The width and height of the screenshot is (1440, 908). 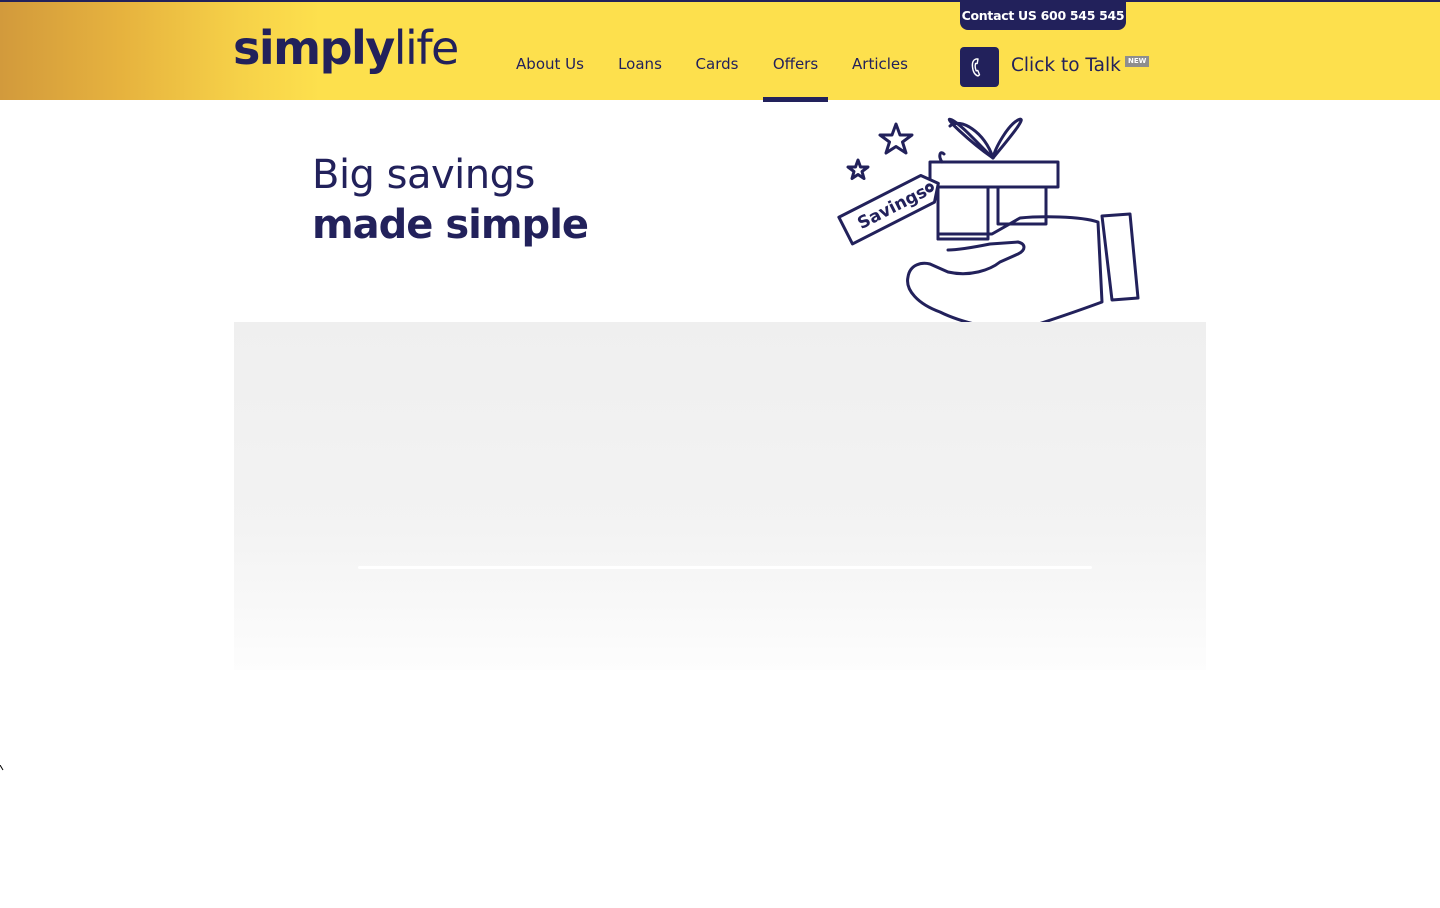 I want to click on panel-divider, so click(x=725, y=567).